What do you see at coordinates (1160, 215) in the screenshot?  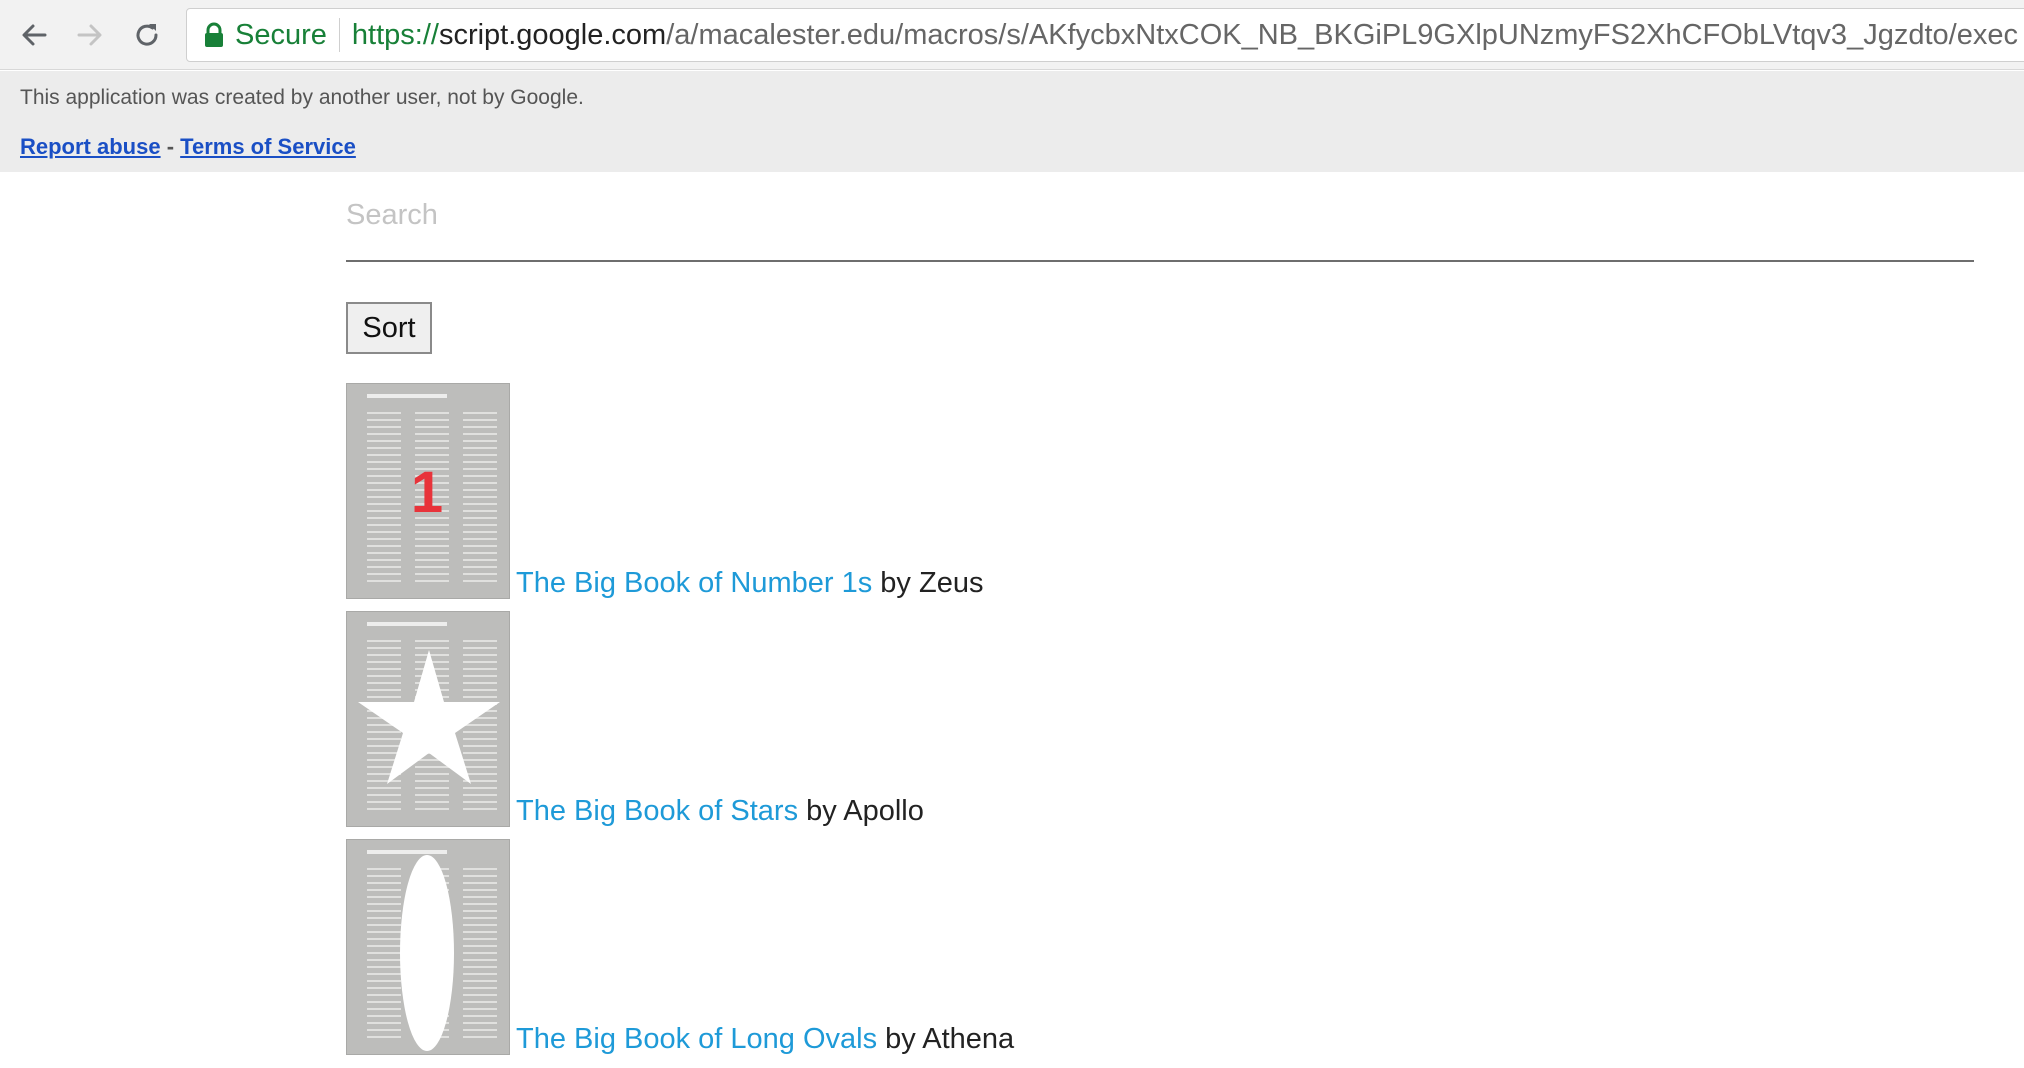 I see `search-input` at bounding box center [1160, 215].